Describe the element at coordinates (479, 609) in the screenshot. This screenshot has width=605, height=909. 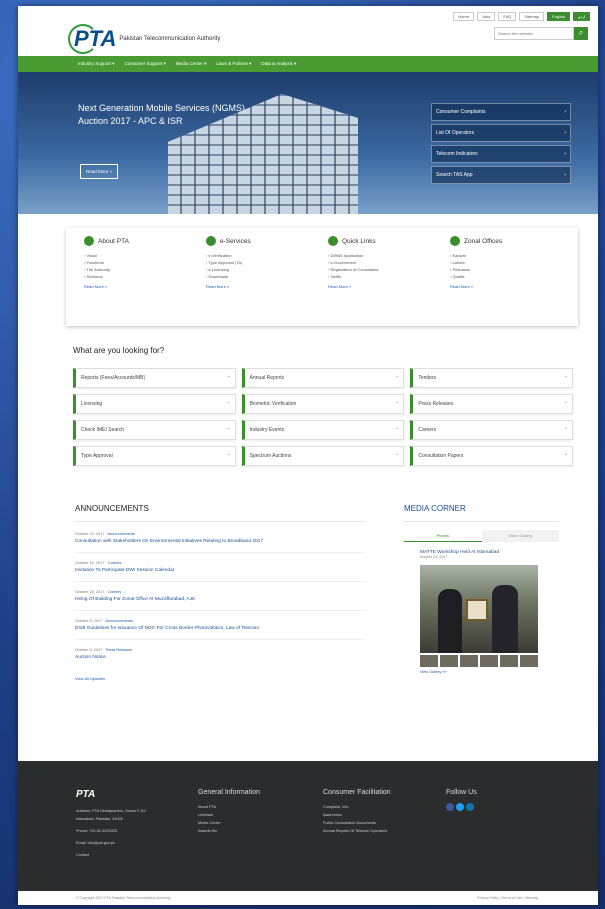
I see `media-photo` at that location.